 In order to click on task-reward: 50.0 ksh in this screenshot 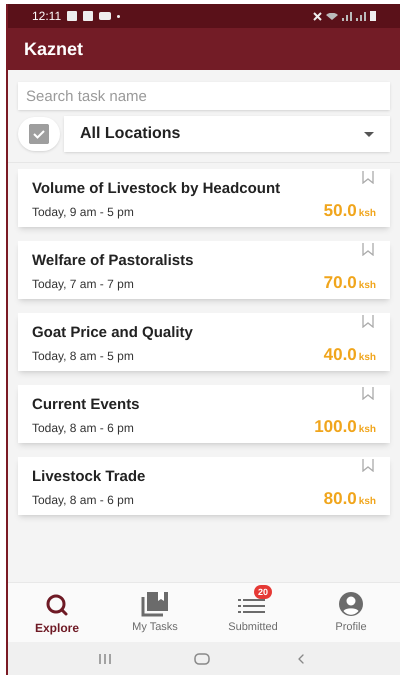, I will do `click(350, 211)`.